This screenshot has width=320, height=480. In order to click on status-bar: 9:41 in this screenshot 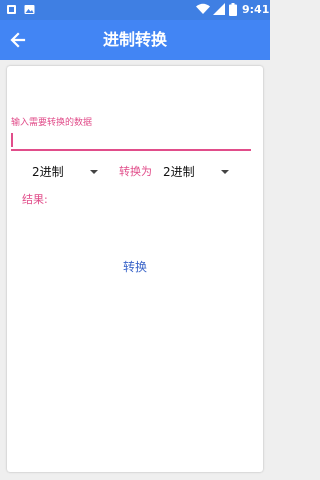, I will do `click(135, 10)`.